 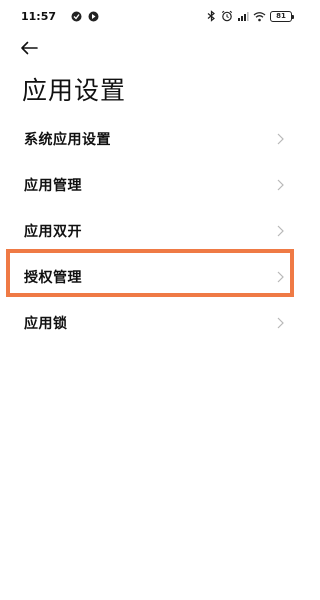 I want to click on arrow-left-icon, so click(x=29, y=48).